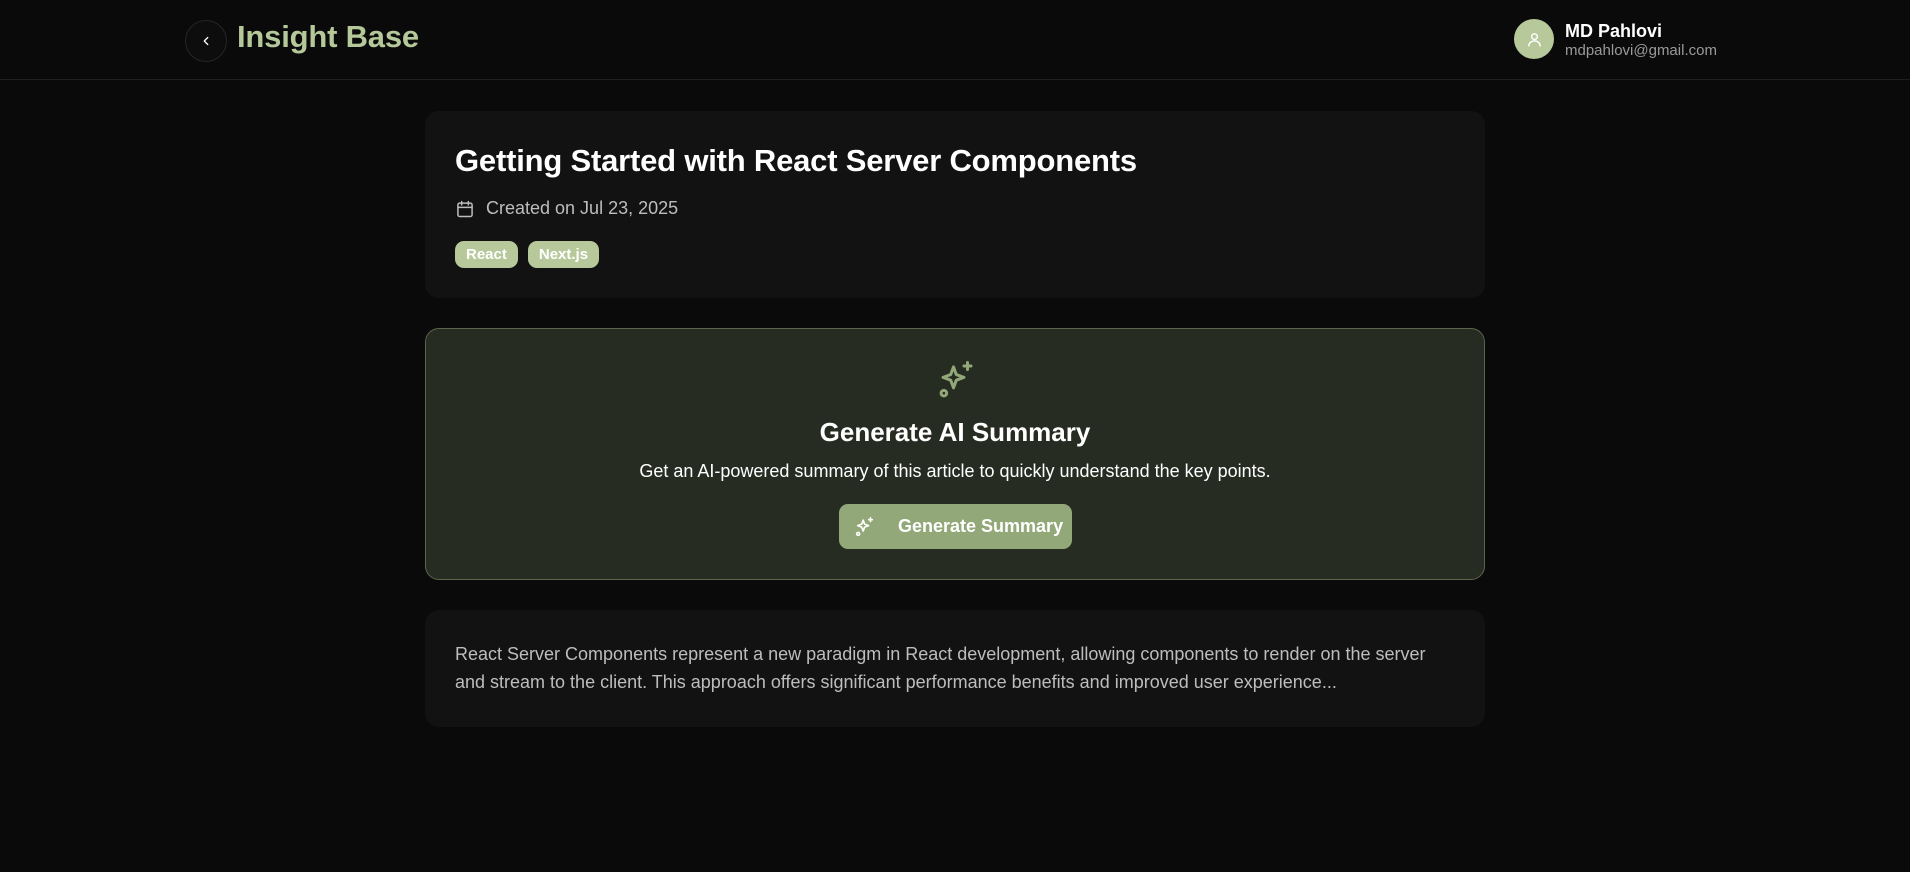 The image size is (1910, 872). I want to click on tag-react: React, so click(486, 254).